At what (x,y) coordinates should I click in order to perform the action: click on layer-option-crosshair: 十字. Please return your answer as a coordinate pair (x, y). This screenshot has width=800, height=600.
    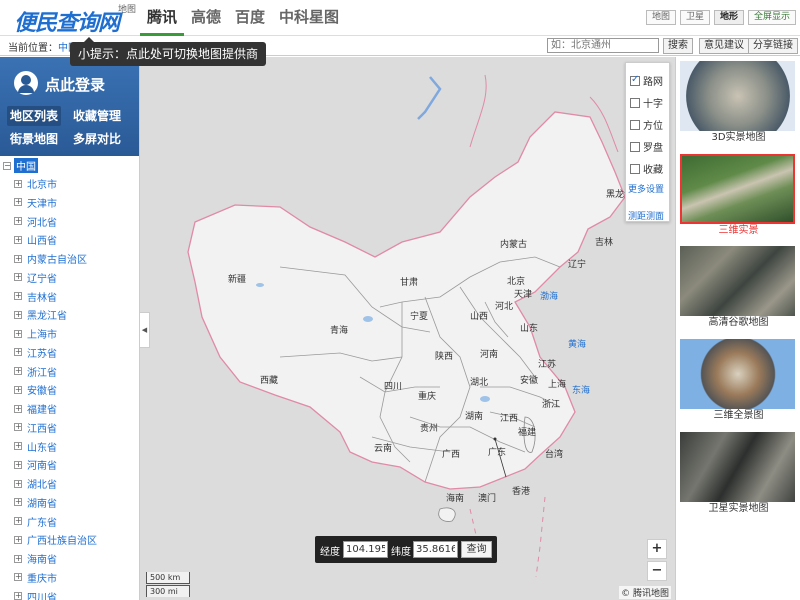
    Looking at the image, I should click on (646, 102).